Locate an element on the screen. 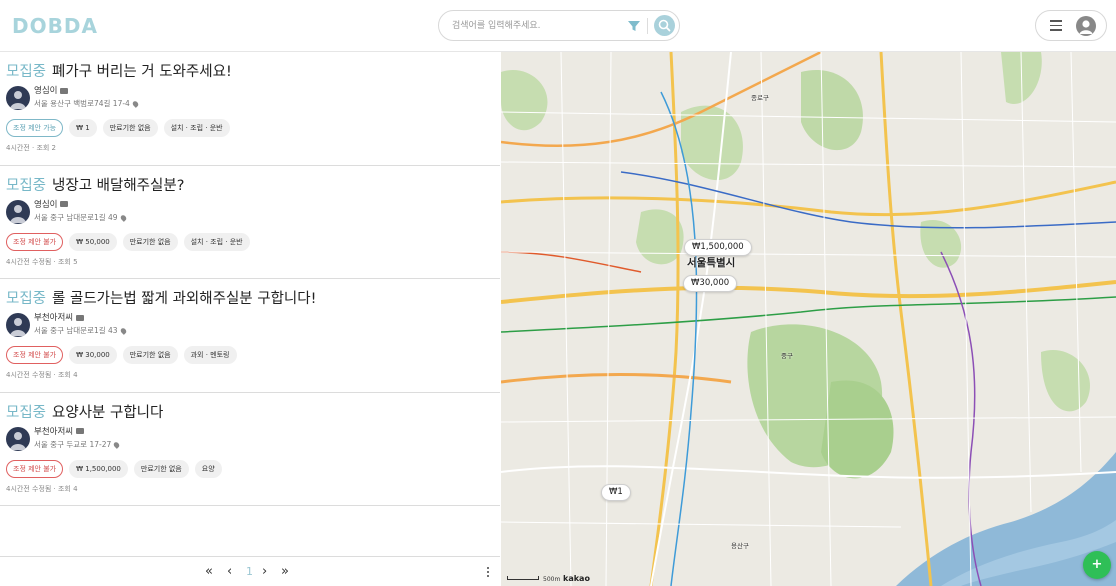 The height and width of the screenshot is (586, 1116). tag-price: ₩ 1 is located at coordinates (83, 128).